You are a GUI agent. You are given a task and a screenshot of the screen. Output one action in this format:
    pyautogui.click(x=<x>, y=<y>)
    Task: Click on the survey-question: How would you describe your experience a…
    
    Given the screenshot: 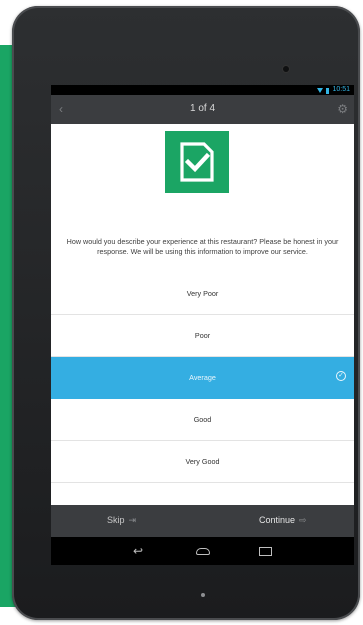 What is the action you would take?
    pyautogui.click(x=202, y=246)
    